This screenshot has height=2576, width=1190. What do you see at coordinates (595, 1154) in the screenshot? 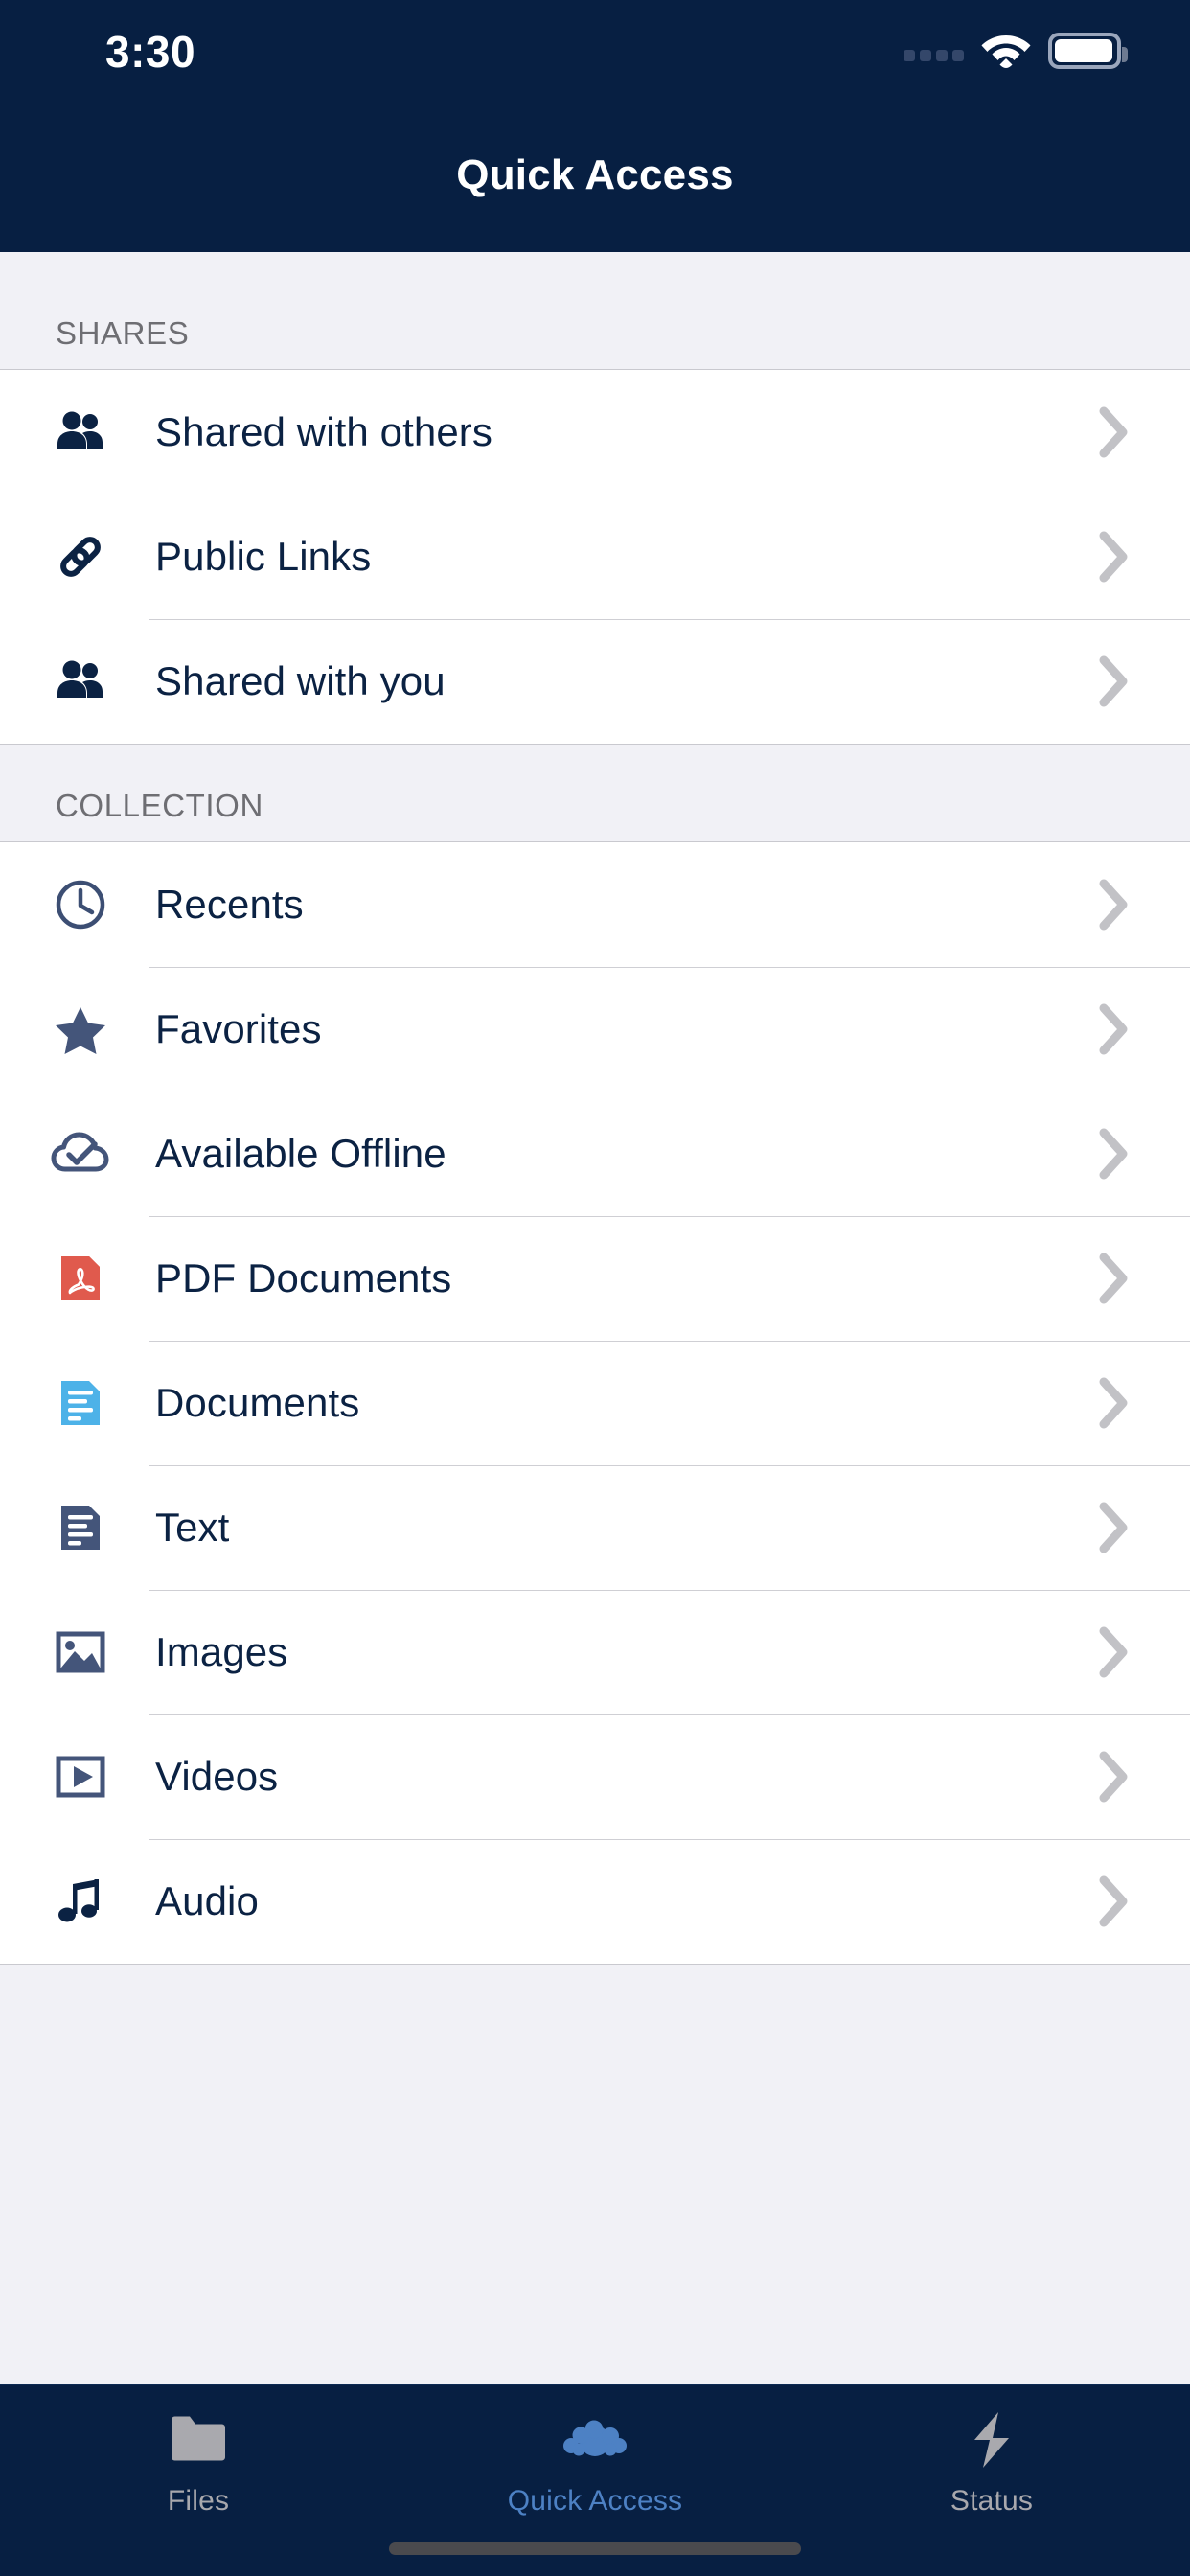
I see `list-item-available-offline: Available Offline` at bounding box center [595, 1154].